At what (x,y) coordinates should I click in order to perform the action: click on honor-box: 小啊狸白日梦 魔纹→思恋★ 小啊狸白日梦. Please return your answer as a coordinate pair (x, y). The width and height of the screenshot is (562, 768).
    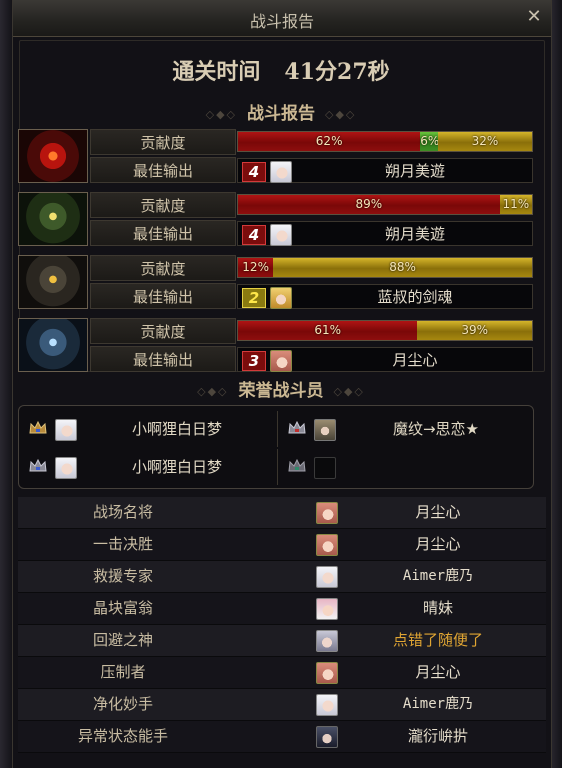
    Looking at the image, I should click on (276, 447).